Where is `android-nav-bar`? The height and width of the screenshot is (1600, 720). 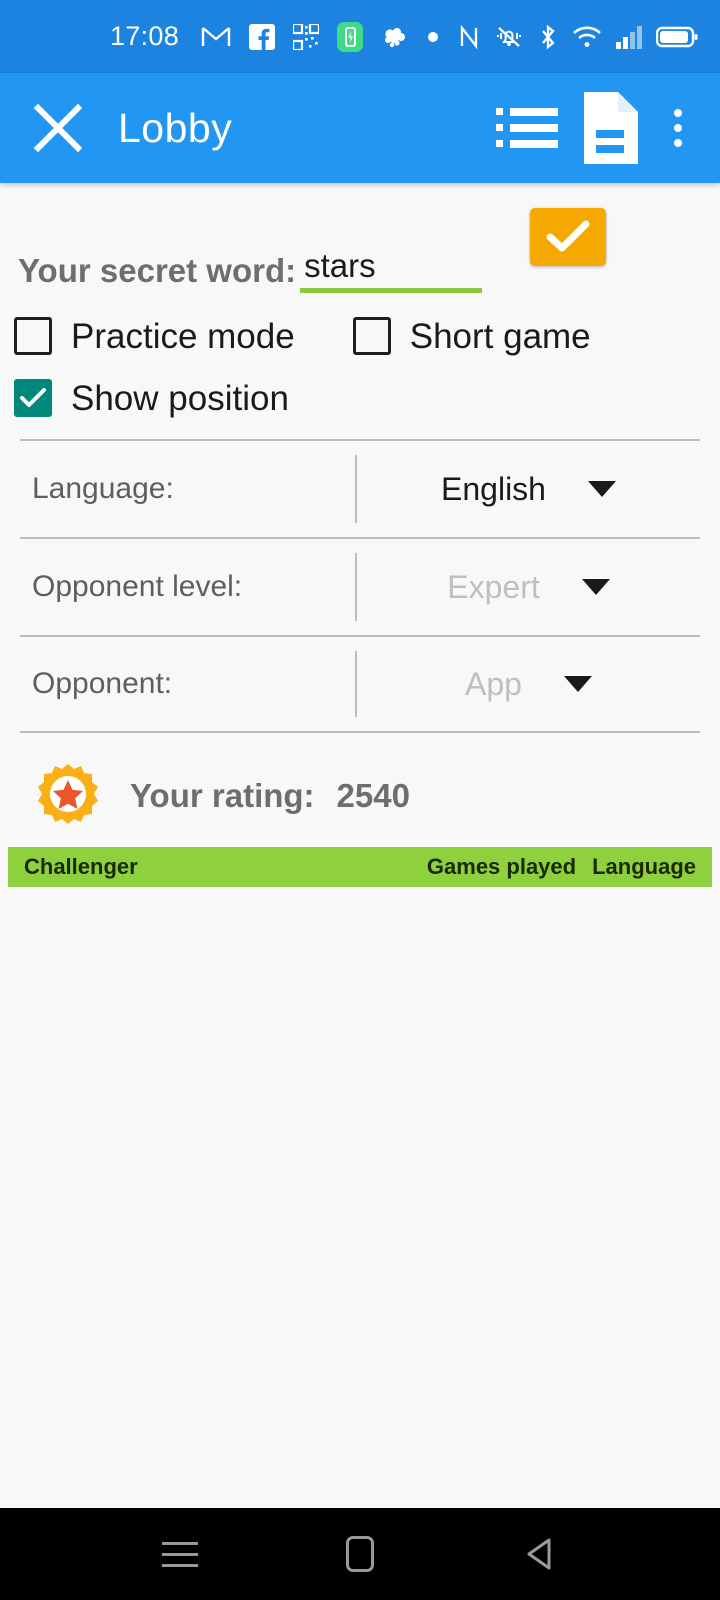
android-nav-bar is located at coordinates (360, 1554).